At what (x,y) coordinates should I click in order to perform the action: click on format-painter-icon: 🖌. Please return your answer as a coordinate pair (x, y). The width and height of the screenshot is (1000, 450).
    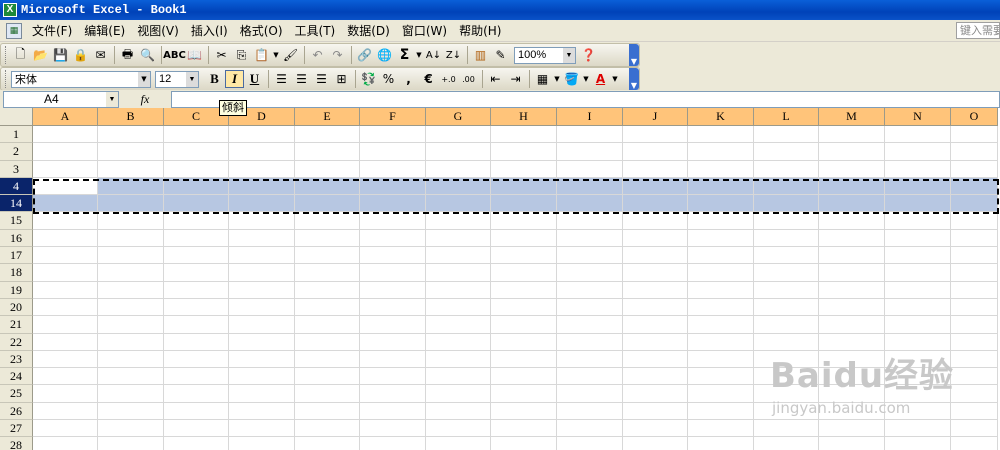
    Looking at the image, I should click on (290, 55).